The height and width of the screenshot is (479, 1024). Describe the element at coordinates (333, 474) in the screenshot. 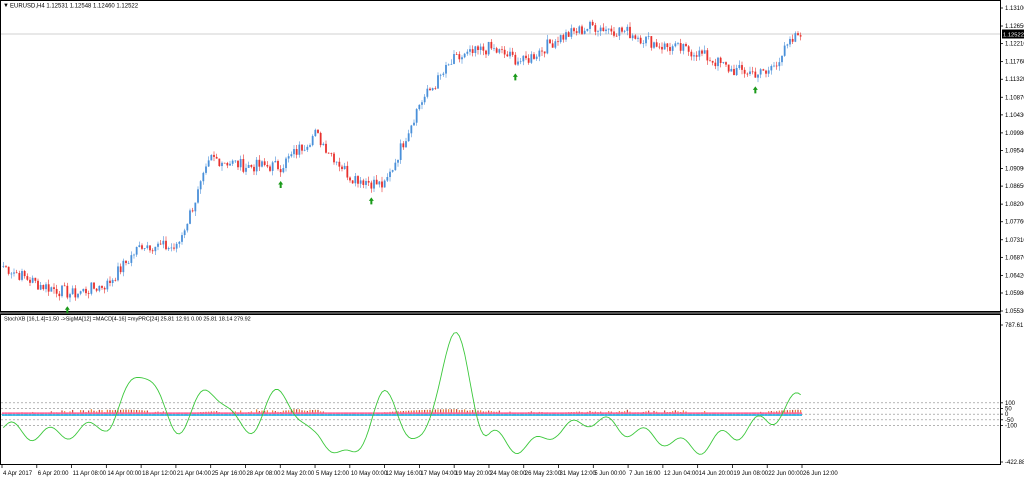

I see `time-axis-label: 5 May 12:00` at that location.